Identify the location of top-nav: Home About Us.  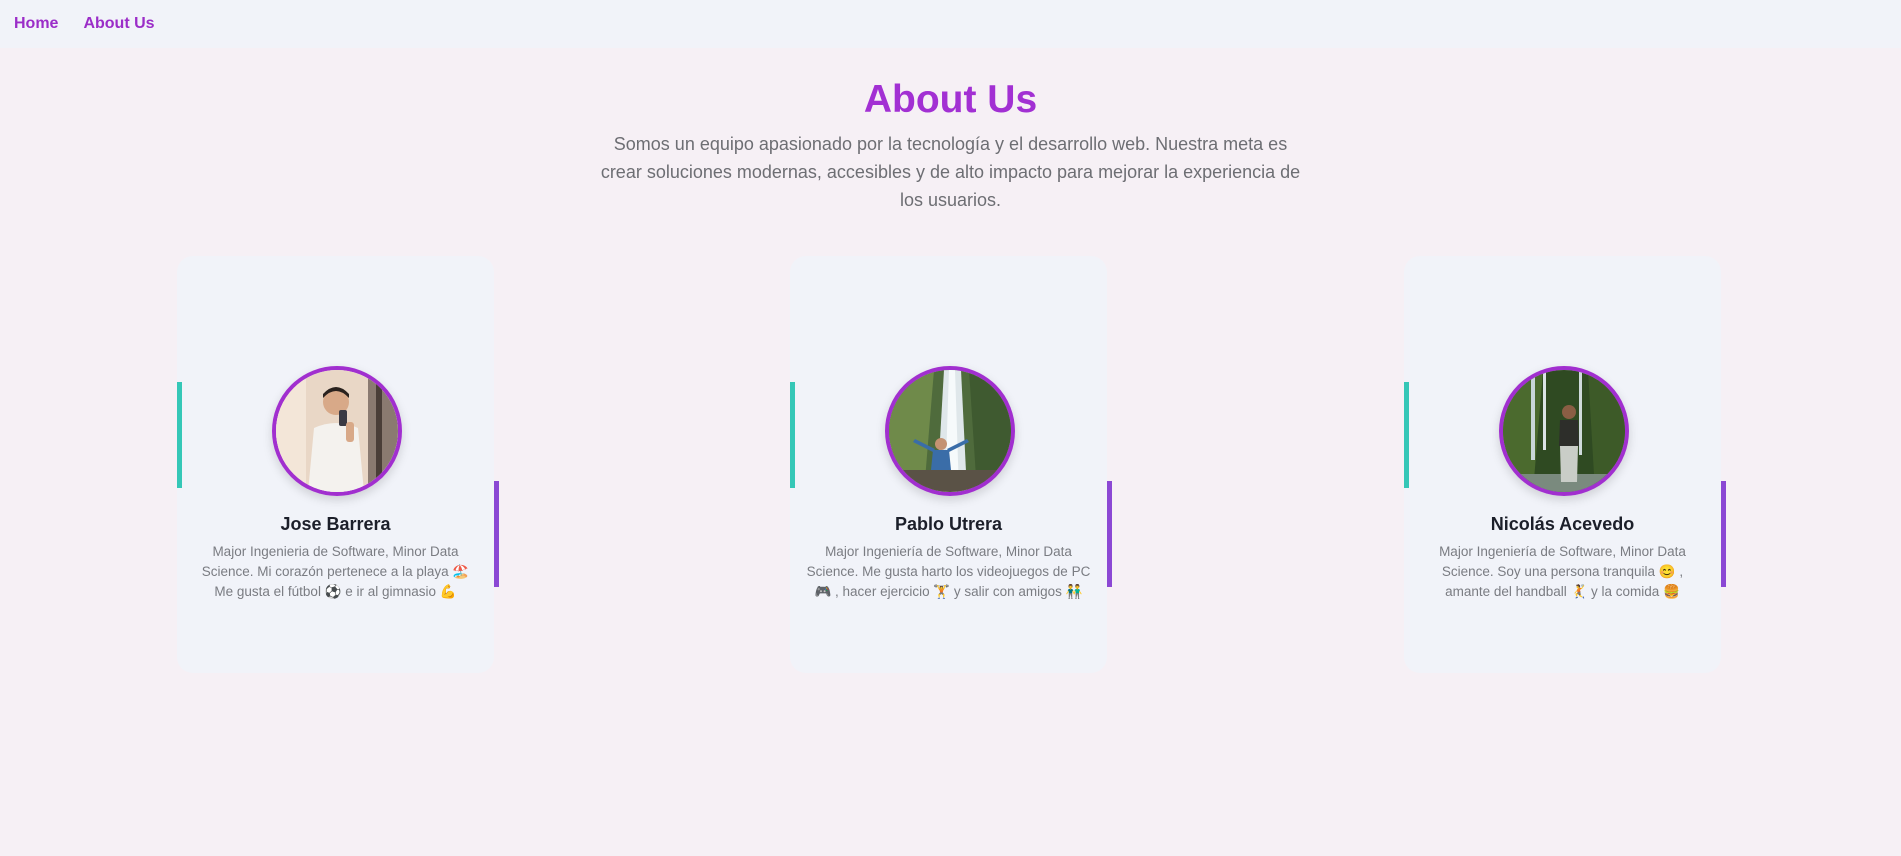
(950, 24).